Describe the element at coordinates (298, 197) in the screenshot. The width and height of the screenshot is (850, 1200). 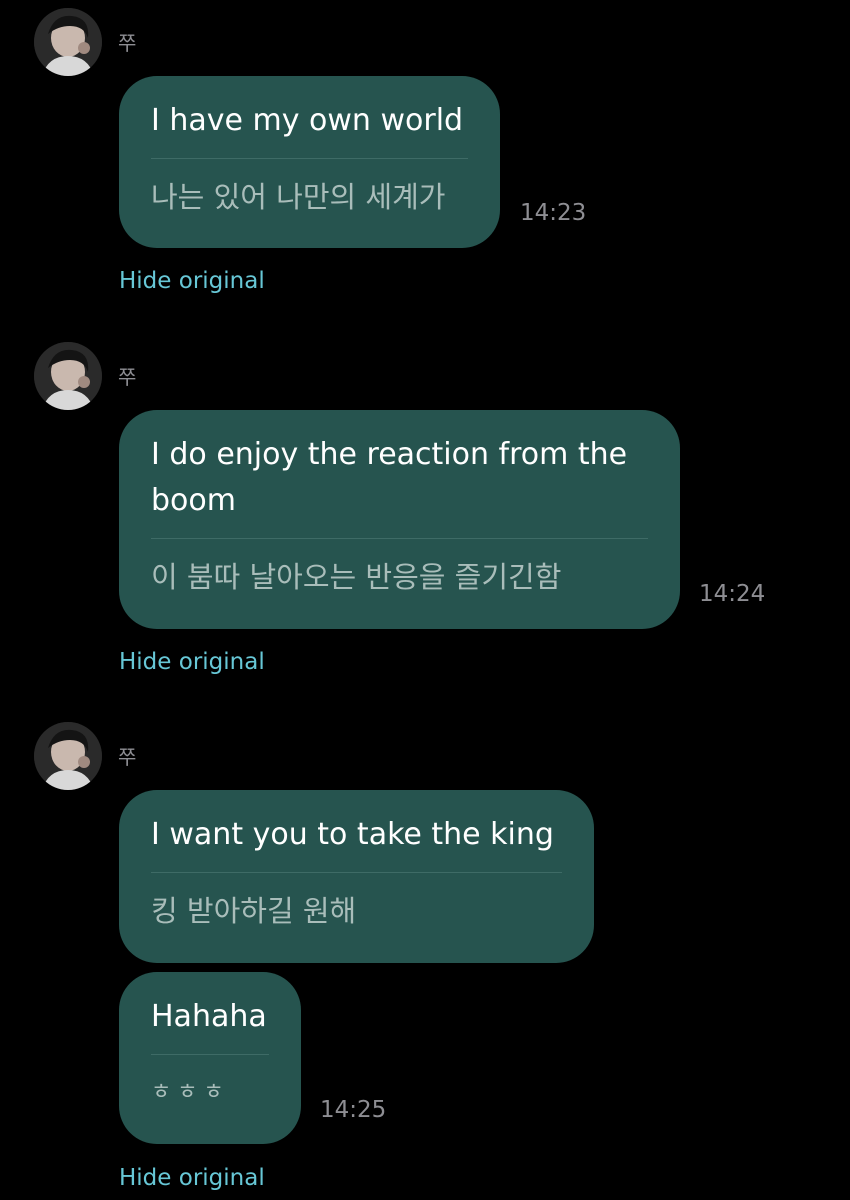
I see `original-text: 나는 있어 나만의 세계가` at that location.